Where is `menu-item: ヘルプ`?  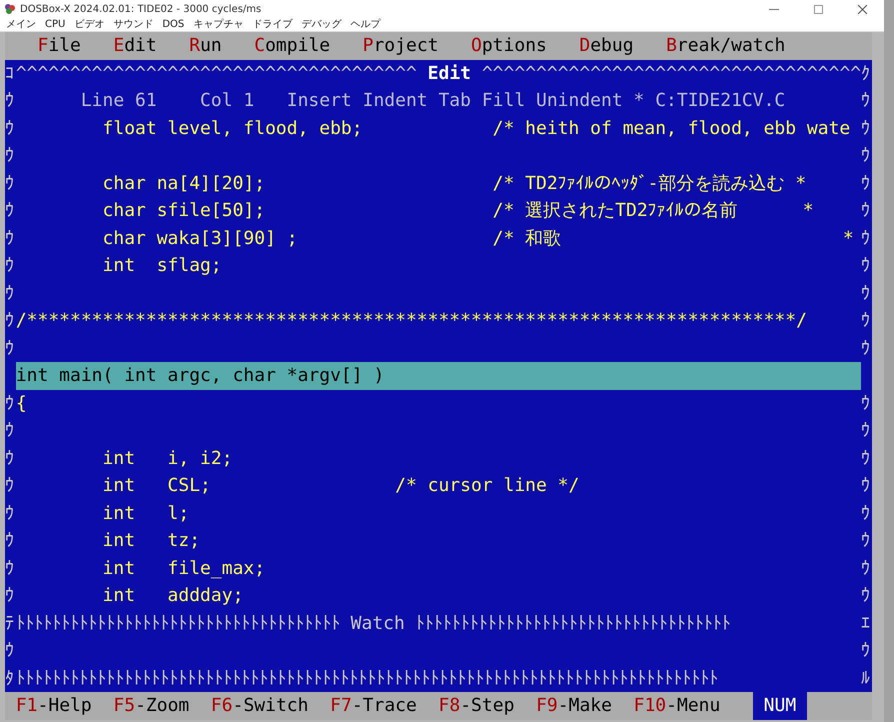
menu-item: ヘルプ is located at coordinates (365, 24).